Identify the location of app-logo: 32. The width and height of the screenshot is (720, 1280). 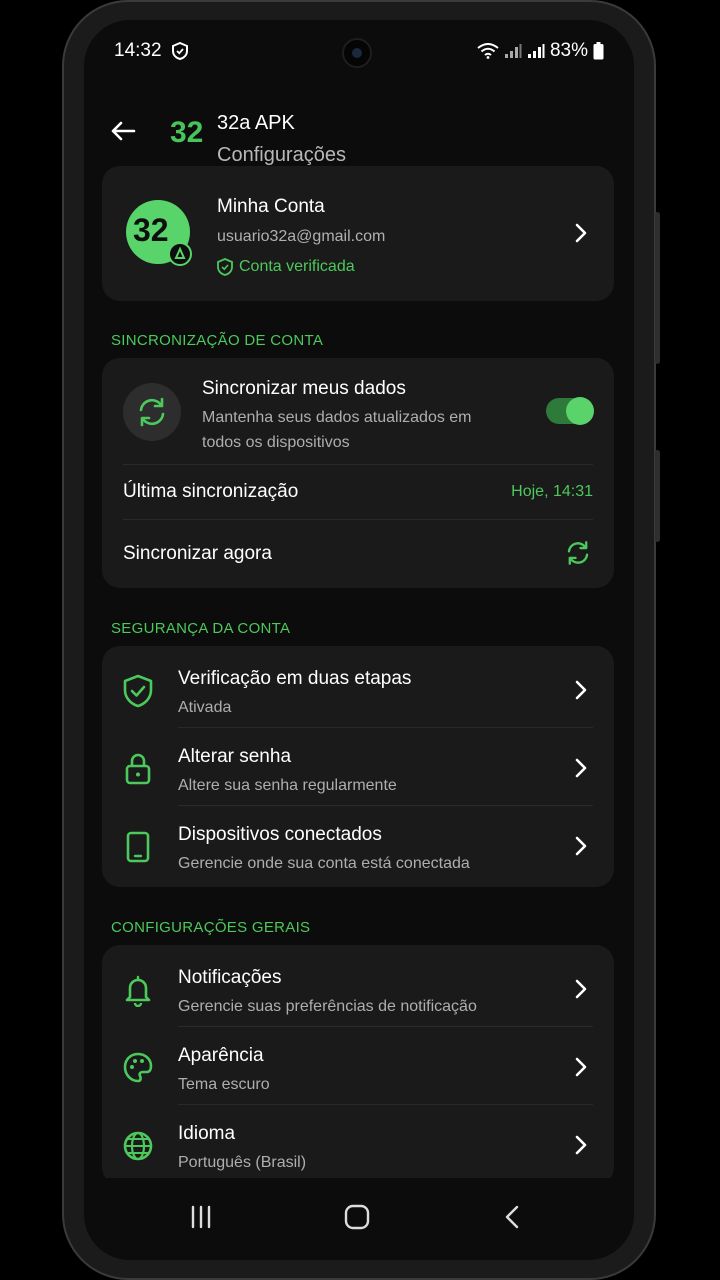
(187, 132).